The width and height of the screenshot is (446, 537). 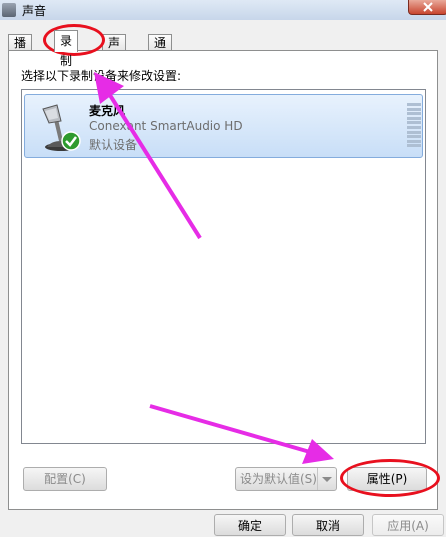 I want to click on tab-communications: 通信, so click(x=160, y=50).